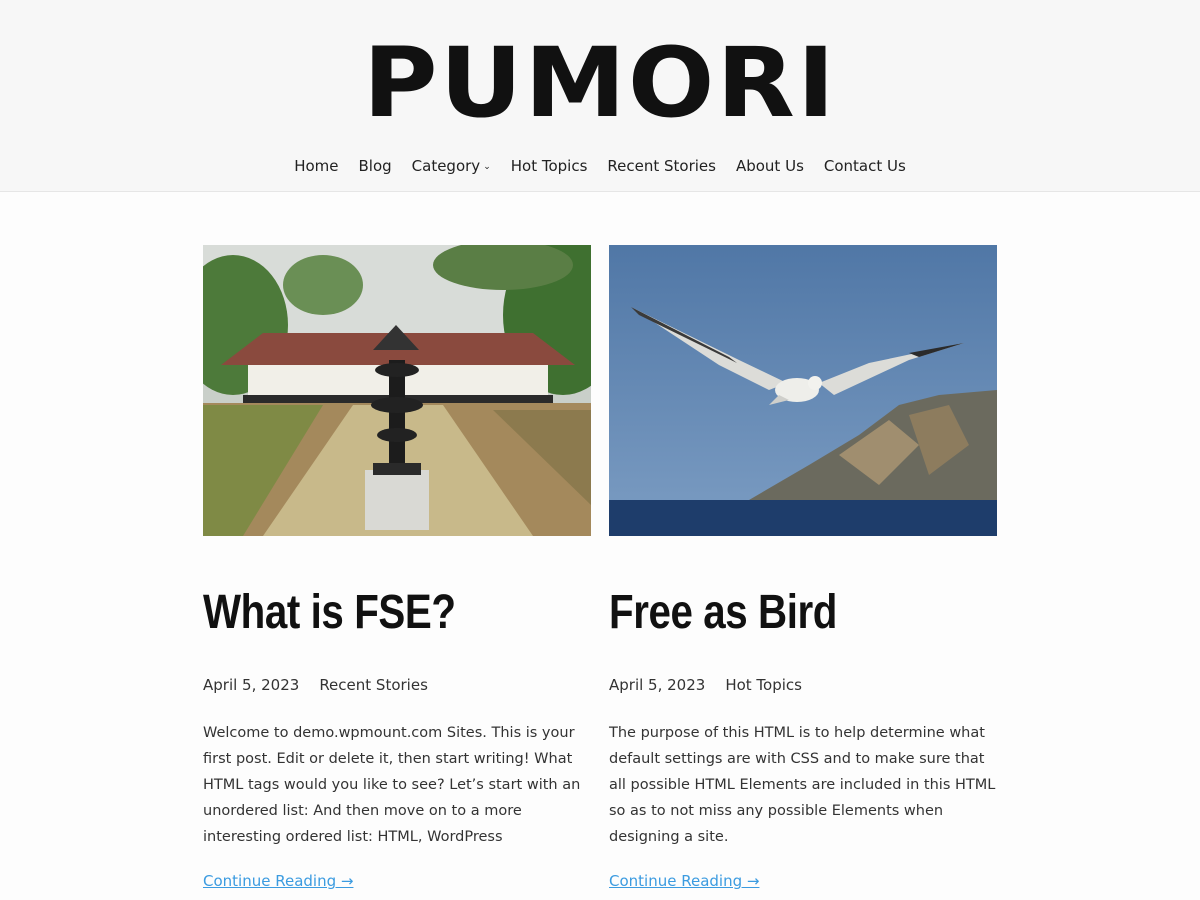 This screenshot has height=900, width=1200. What do you see at coordinates (803, 688) in the screenshot?
I see `post-meta: April 5, 2023 Hot Topics` at bounding box center [803, 688].